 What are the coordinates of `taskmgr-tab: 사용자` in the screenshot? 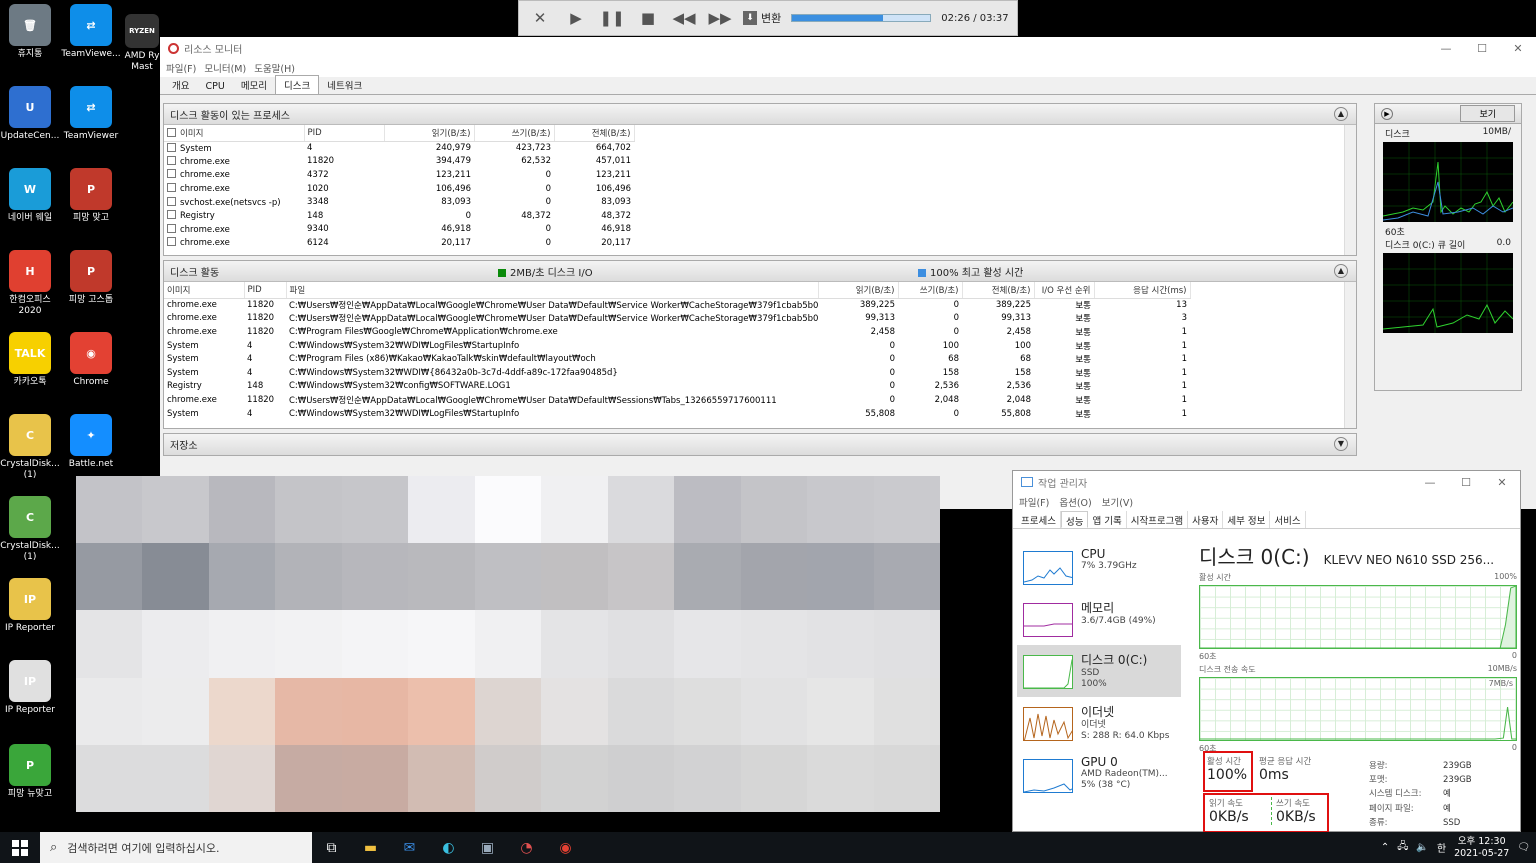 It's located at (1206, 519).